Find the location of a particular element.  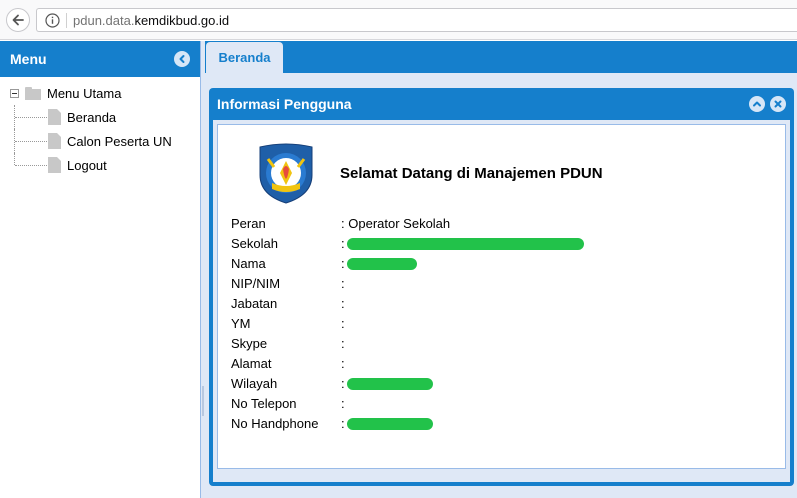

info-row-no-telepon: No Telepon : is located at coordinates (407, 403).